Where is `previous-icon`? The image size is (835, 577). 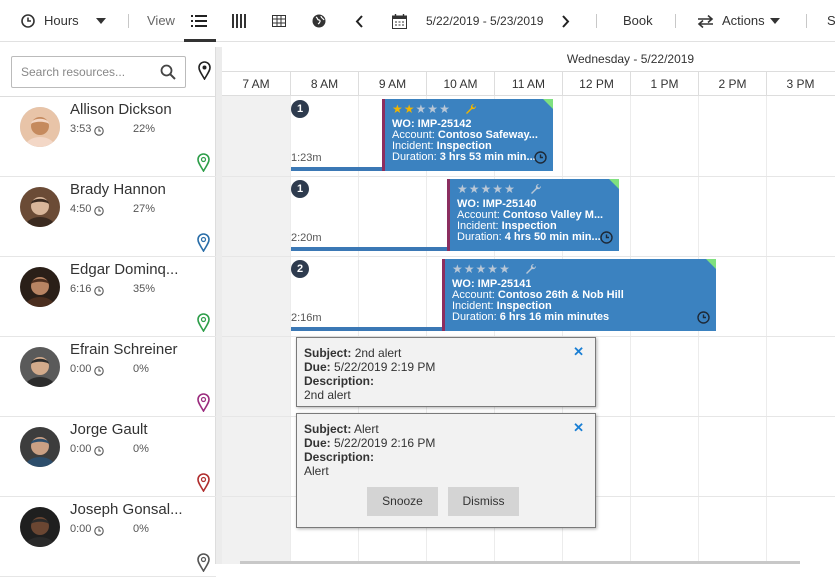 previous-icon is located at coordinates (359, 21).